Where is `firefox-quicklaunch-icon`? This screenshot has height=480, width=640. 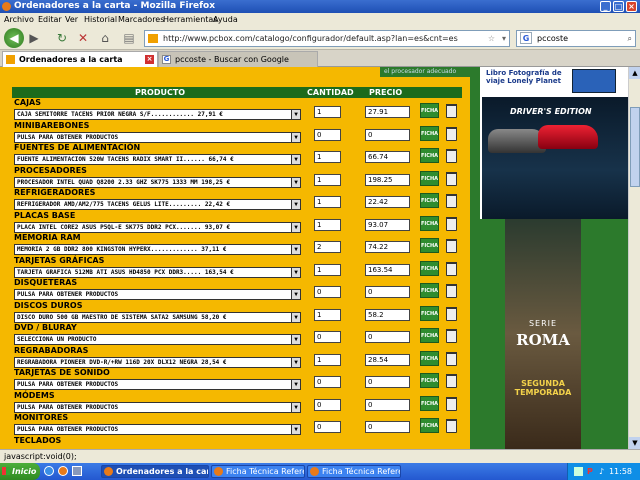
firefox-quicklaunch-icon is located at coordinates (63, 471).